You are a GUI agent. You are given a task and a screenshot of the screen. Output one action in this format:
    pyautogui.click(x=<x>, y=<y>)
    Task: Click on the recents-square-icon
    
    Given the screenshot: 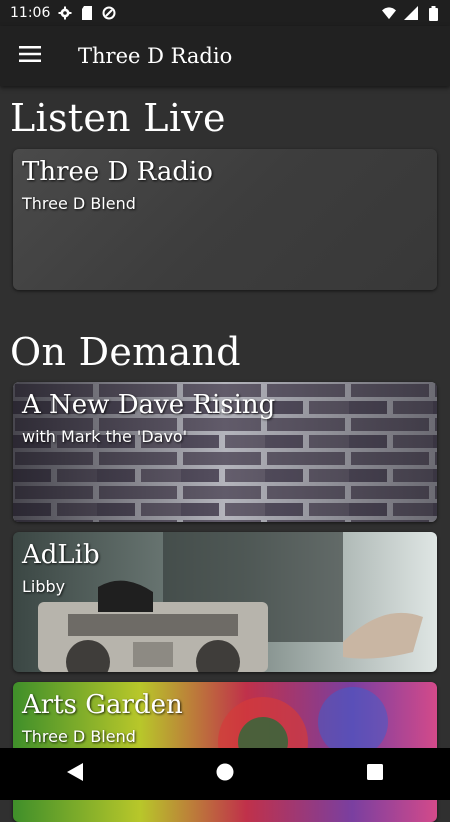 What is the action you would take?
    pyautogui.click(x=375, y=774)
    